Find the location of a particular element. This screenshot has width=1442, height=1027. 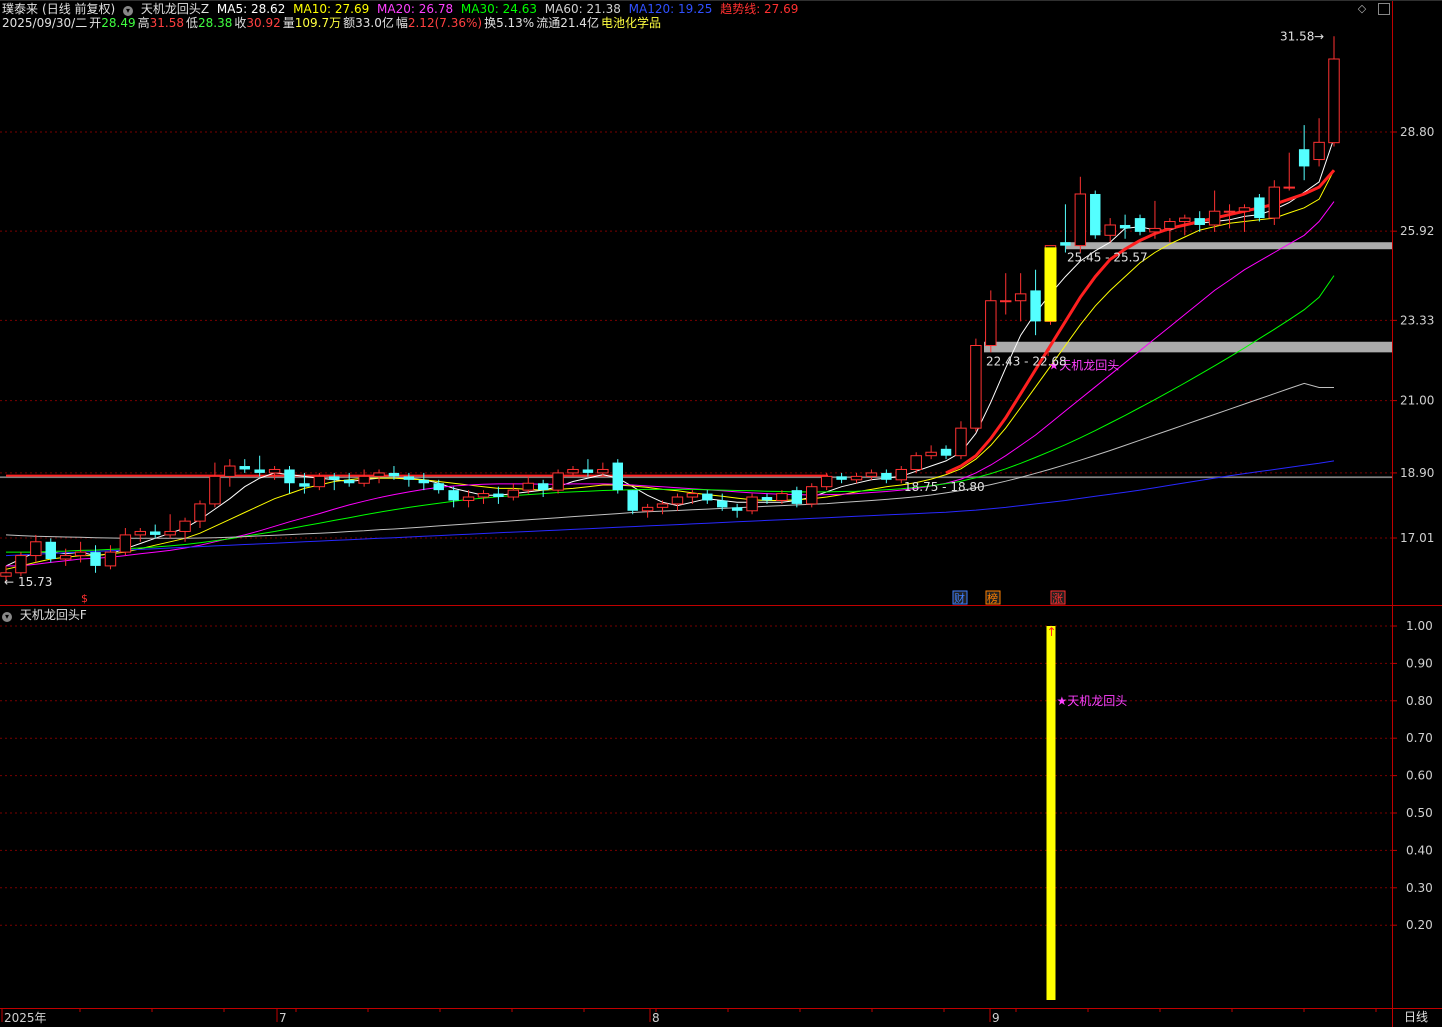

y-tick-label: 0.20 is located at coordinates (1419, 925).